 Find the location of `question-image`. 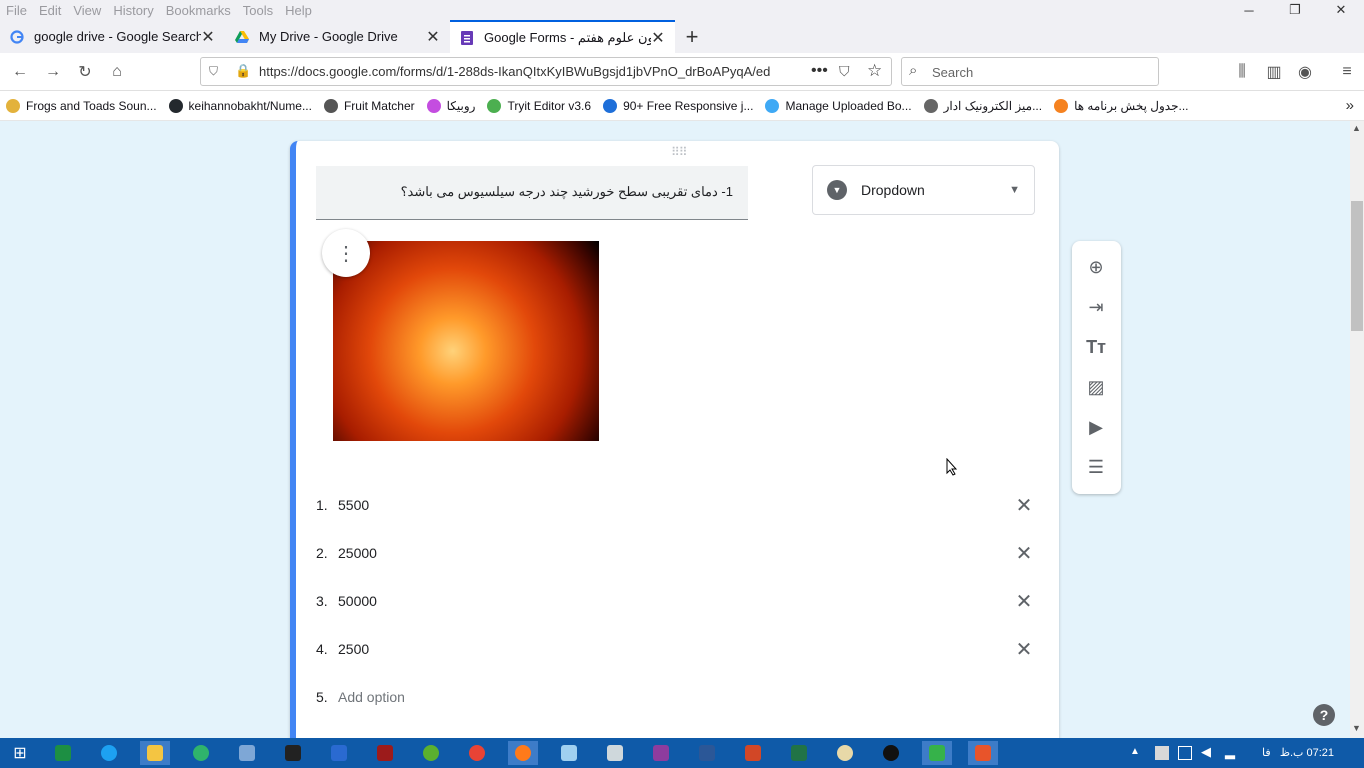

question-image is located at coordinates (466, 341).